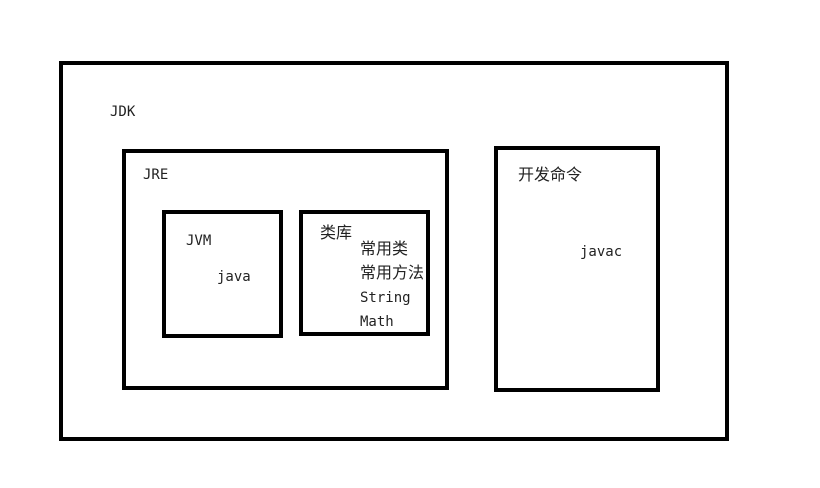 The width and height of the screenshot is (820, 488). I want to click on class-library-item: Math, so click(377, 322).